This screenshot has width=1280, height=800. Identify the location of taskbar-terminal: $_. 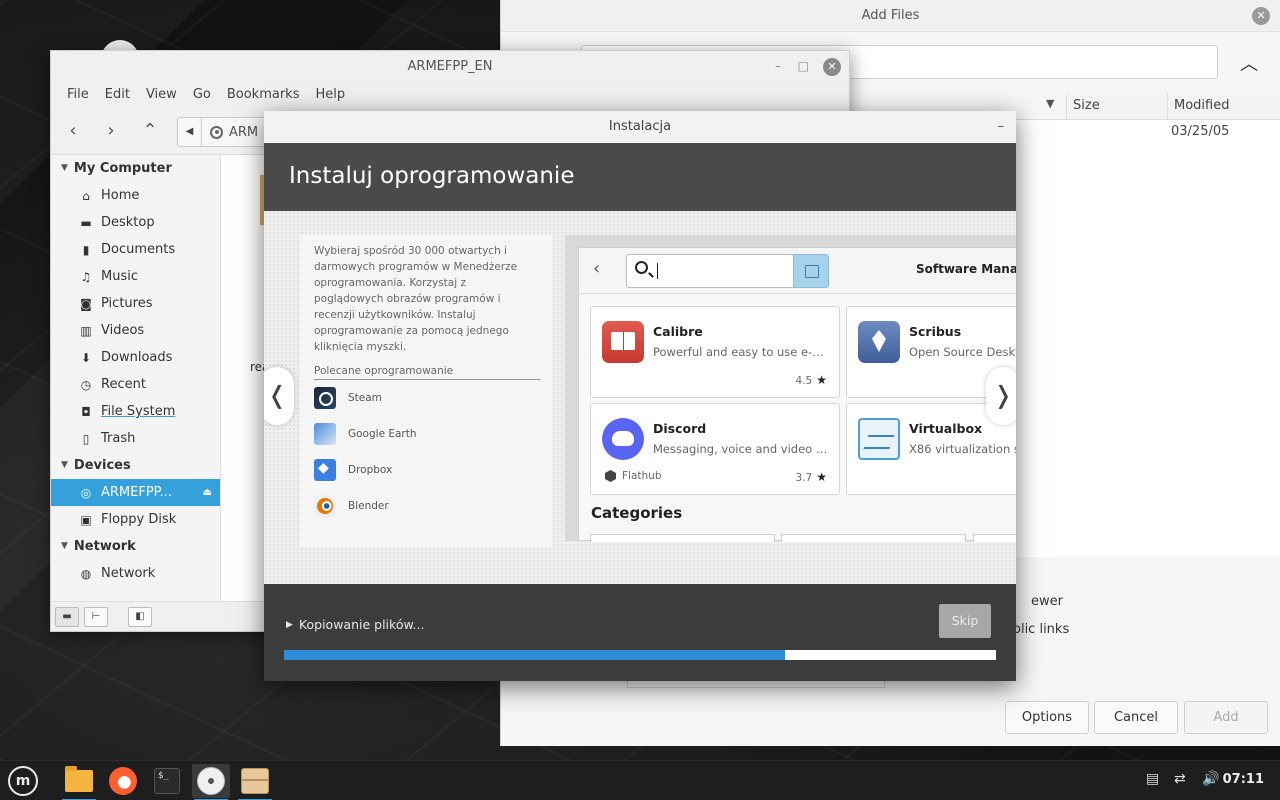
(167, 781).